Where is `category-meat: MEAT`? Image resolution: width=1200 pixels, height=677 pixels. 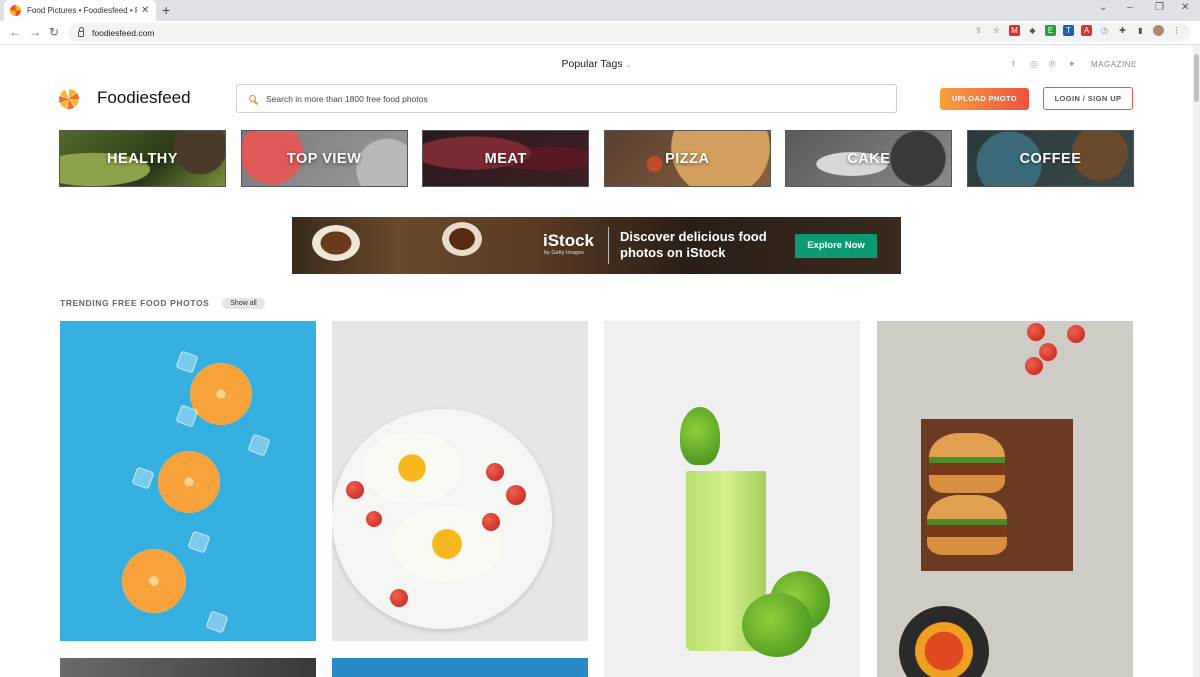 category-meat: MEAT is located at coordinates (506, 158).